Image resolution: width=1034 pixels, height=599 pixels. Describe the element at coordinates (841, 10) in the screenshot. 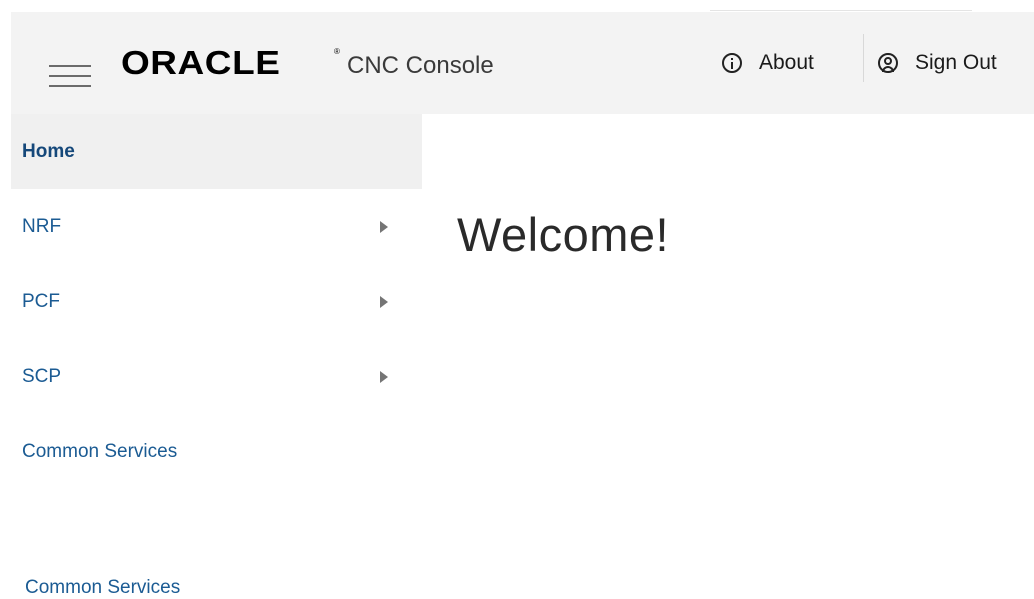

I see `header-divider-line` at that location.